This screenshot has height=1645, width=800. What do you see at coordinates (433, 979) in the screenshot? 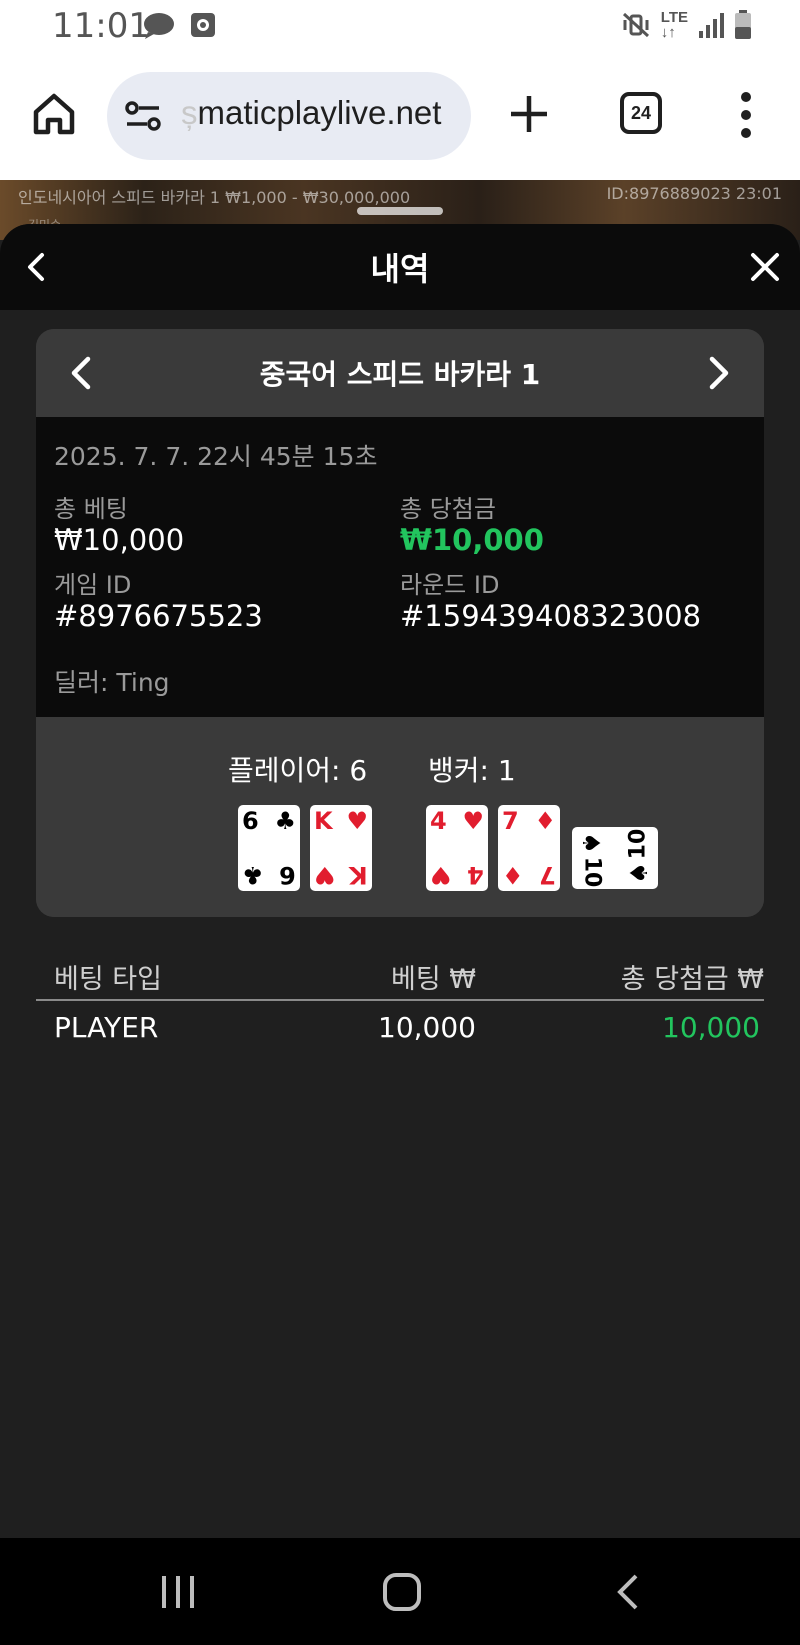
I see `bet-amount-header: 베팅 ₩` at bounding box center [433, 979].